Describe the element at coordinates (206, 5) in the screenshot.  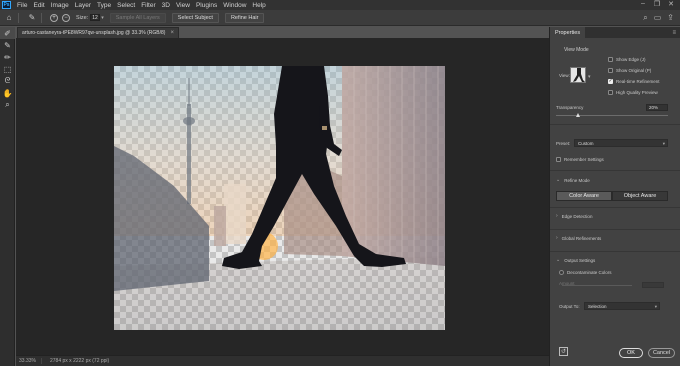
I see `menu-plugins: Plugins` at that location.